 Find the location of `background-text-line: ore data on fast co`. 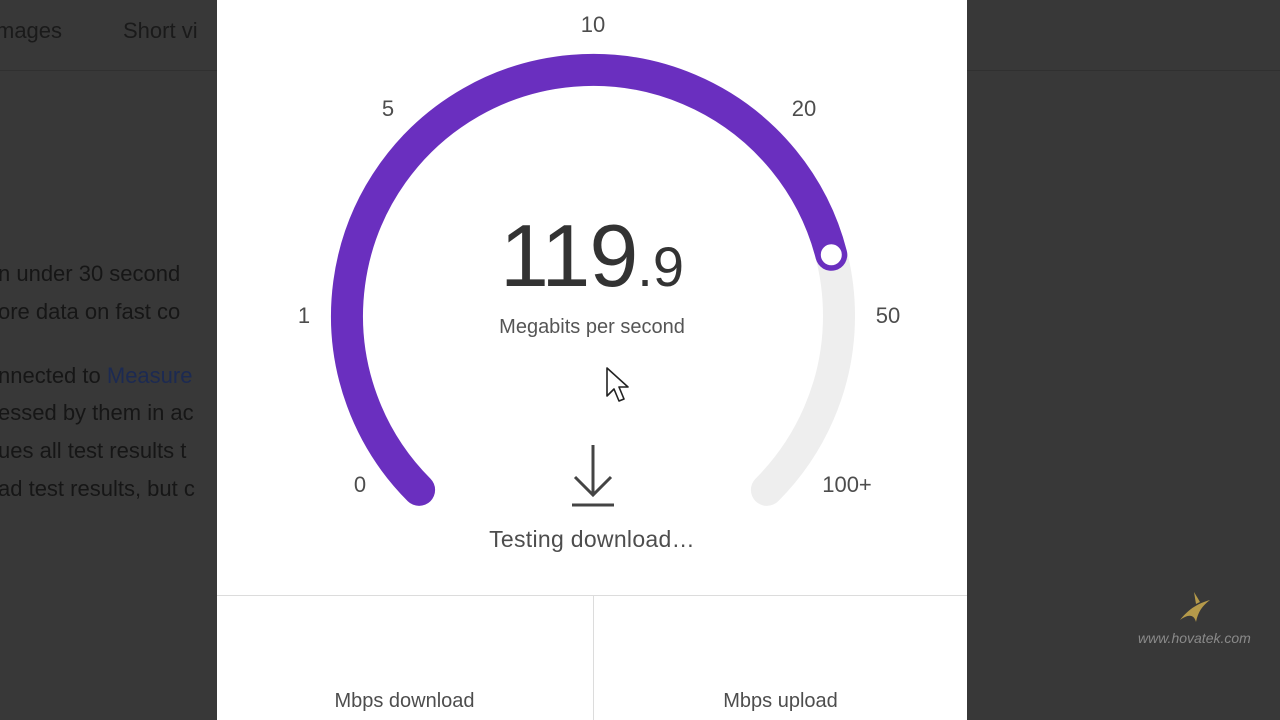

background-text-line: ore data on fast co is located at coordinates (90, 311).